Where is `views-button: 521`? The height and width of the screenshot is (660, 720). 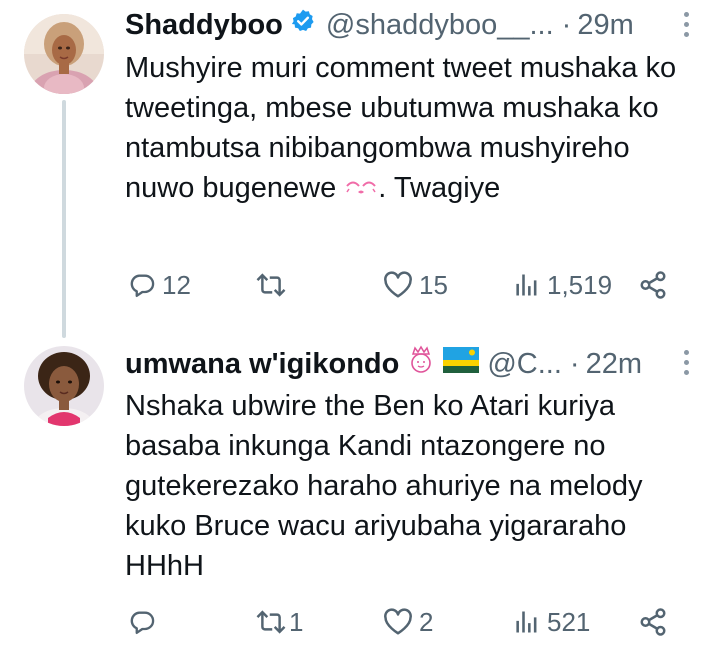
views-button: 521 is located at coordinates (551, 622).